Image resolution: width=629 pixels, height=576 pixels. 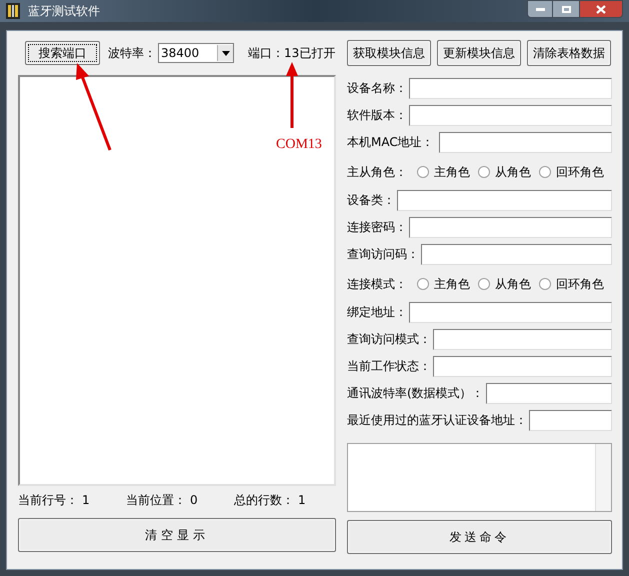 What do you see at coordinates (377, 227) in the screenshot?
I see `field-label: 连接密码：` at bounding box center [377, 227].